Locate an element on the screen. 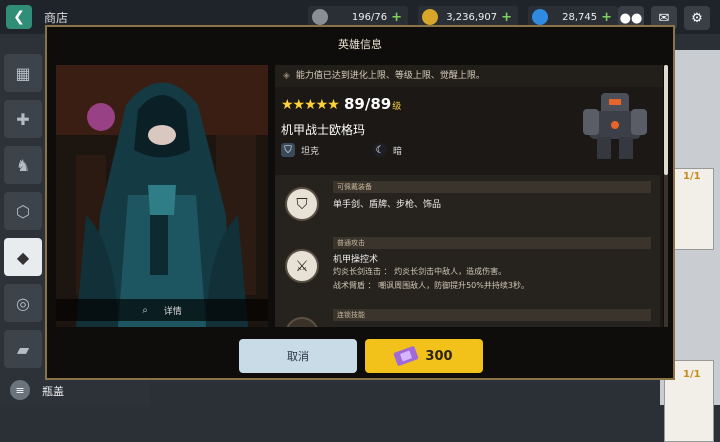 The height and width of the screenshot is (442, 720). hero-icon: ♞ is located at coordinates (23, 165).